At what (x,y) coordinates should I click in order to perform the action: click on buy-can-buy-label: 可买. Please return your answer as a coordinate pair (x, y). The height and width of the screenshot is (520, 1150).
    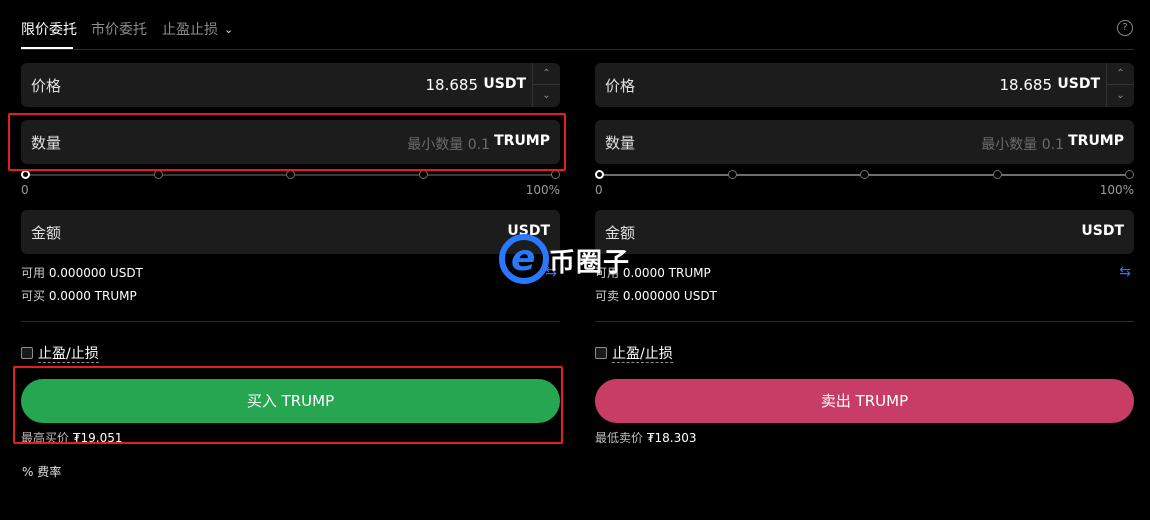
    Looking at the image, I should click on (33, 296).